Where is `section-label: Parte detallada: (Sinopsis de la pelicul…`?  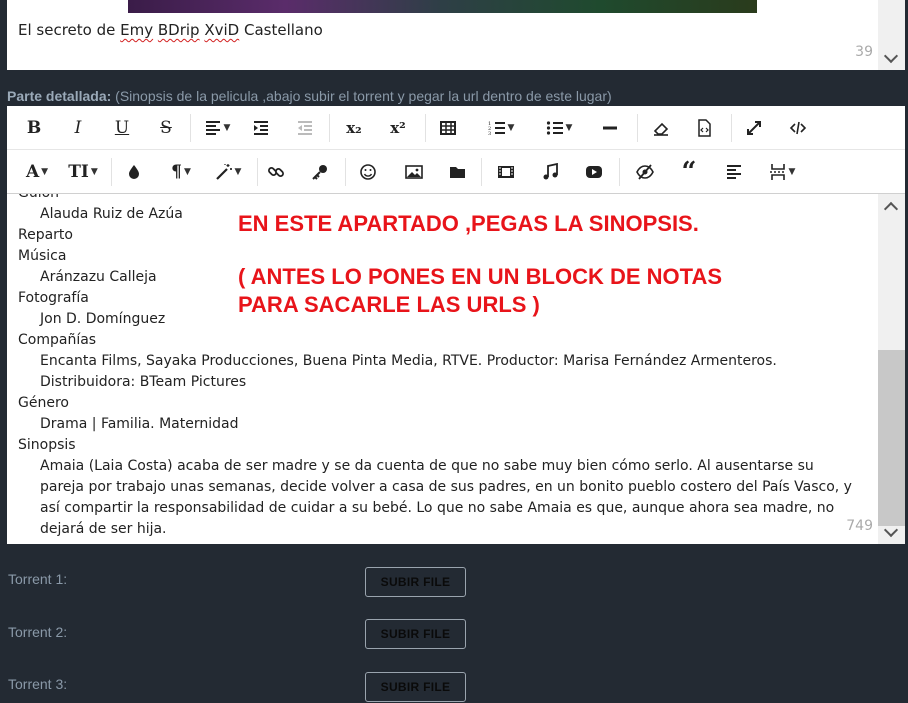 section-label: Parte detallada: (Sinopsis de la pelicul… is located at coordinates (309, 96).